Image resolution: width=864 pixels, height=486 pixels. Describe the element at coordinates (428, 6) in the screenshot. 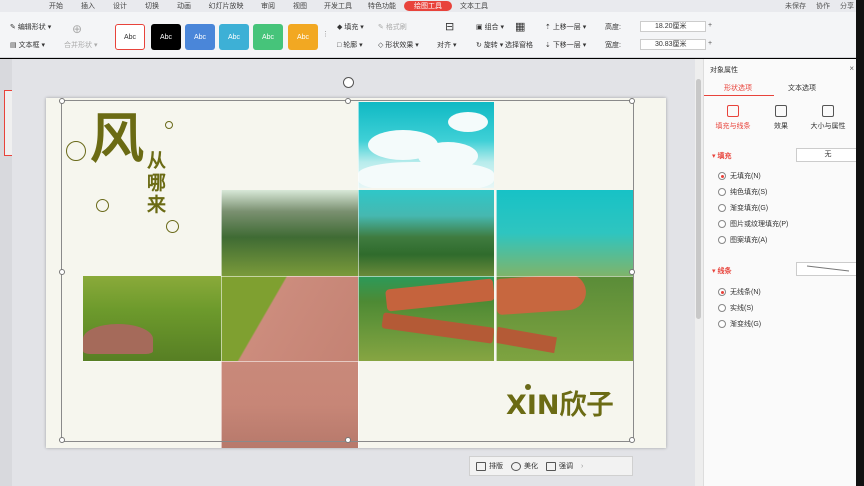

I see `menu-drawing-tools: 绘图工具` at that location.